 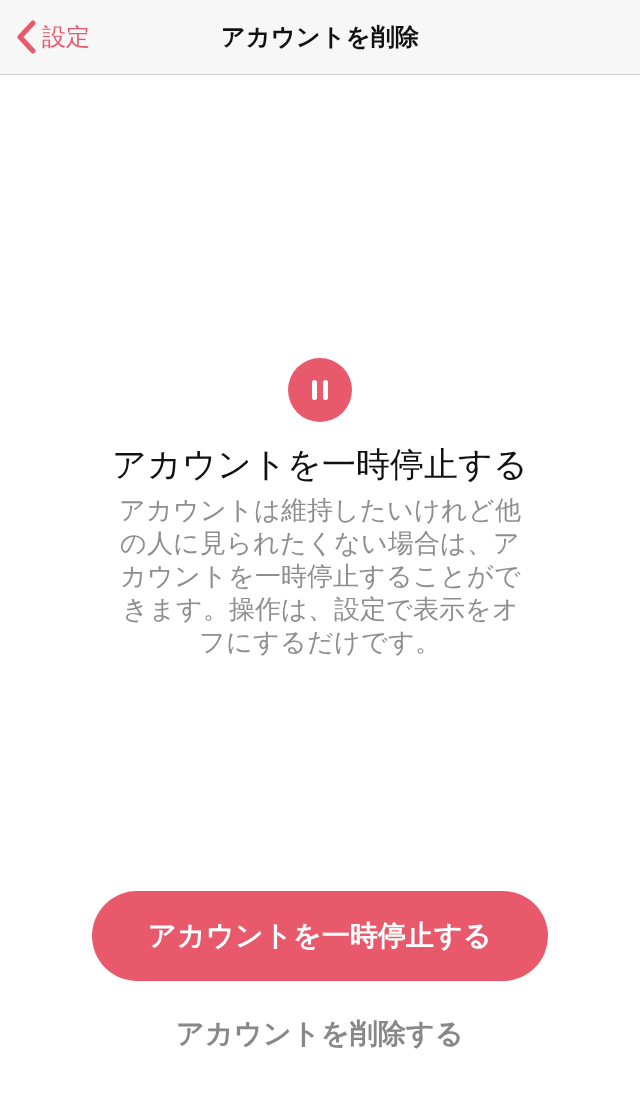 What do you see at coordinates (320, 576) in the screenshot?
I see `description-text: アカウントは維持したいけれど他の人に見られたくない場合は、アカウントを一時停止することができます。操作は、設定で表示をオフにするだけです。` at bounding box center [320, 576].